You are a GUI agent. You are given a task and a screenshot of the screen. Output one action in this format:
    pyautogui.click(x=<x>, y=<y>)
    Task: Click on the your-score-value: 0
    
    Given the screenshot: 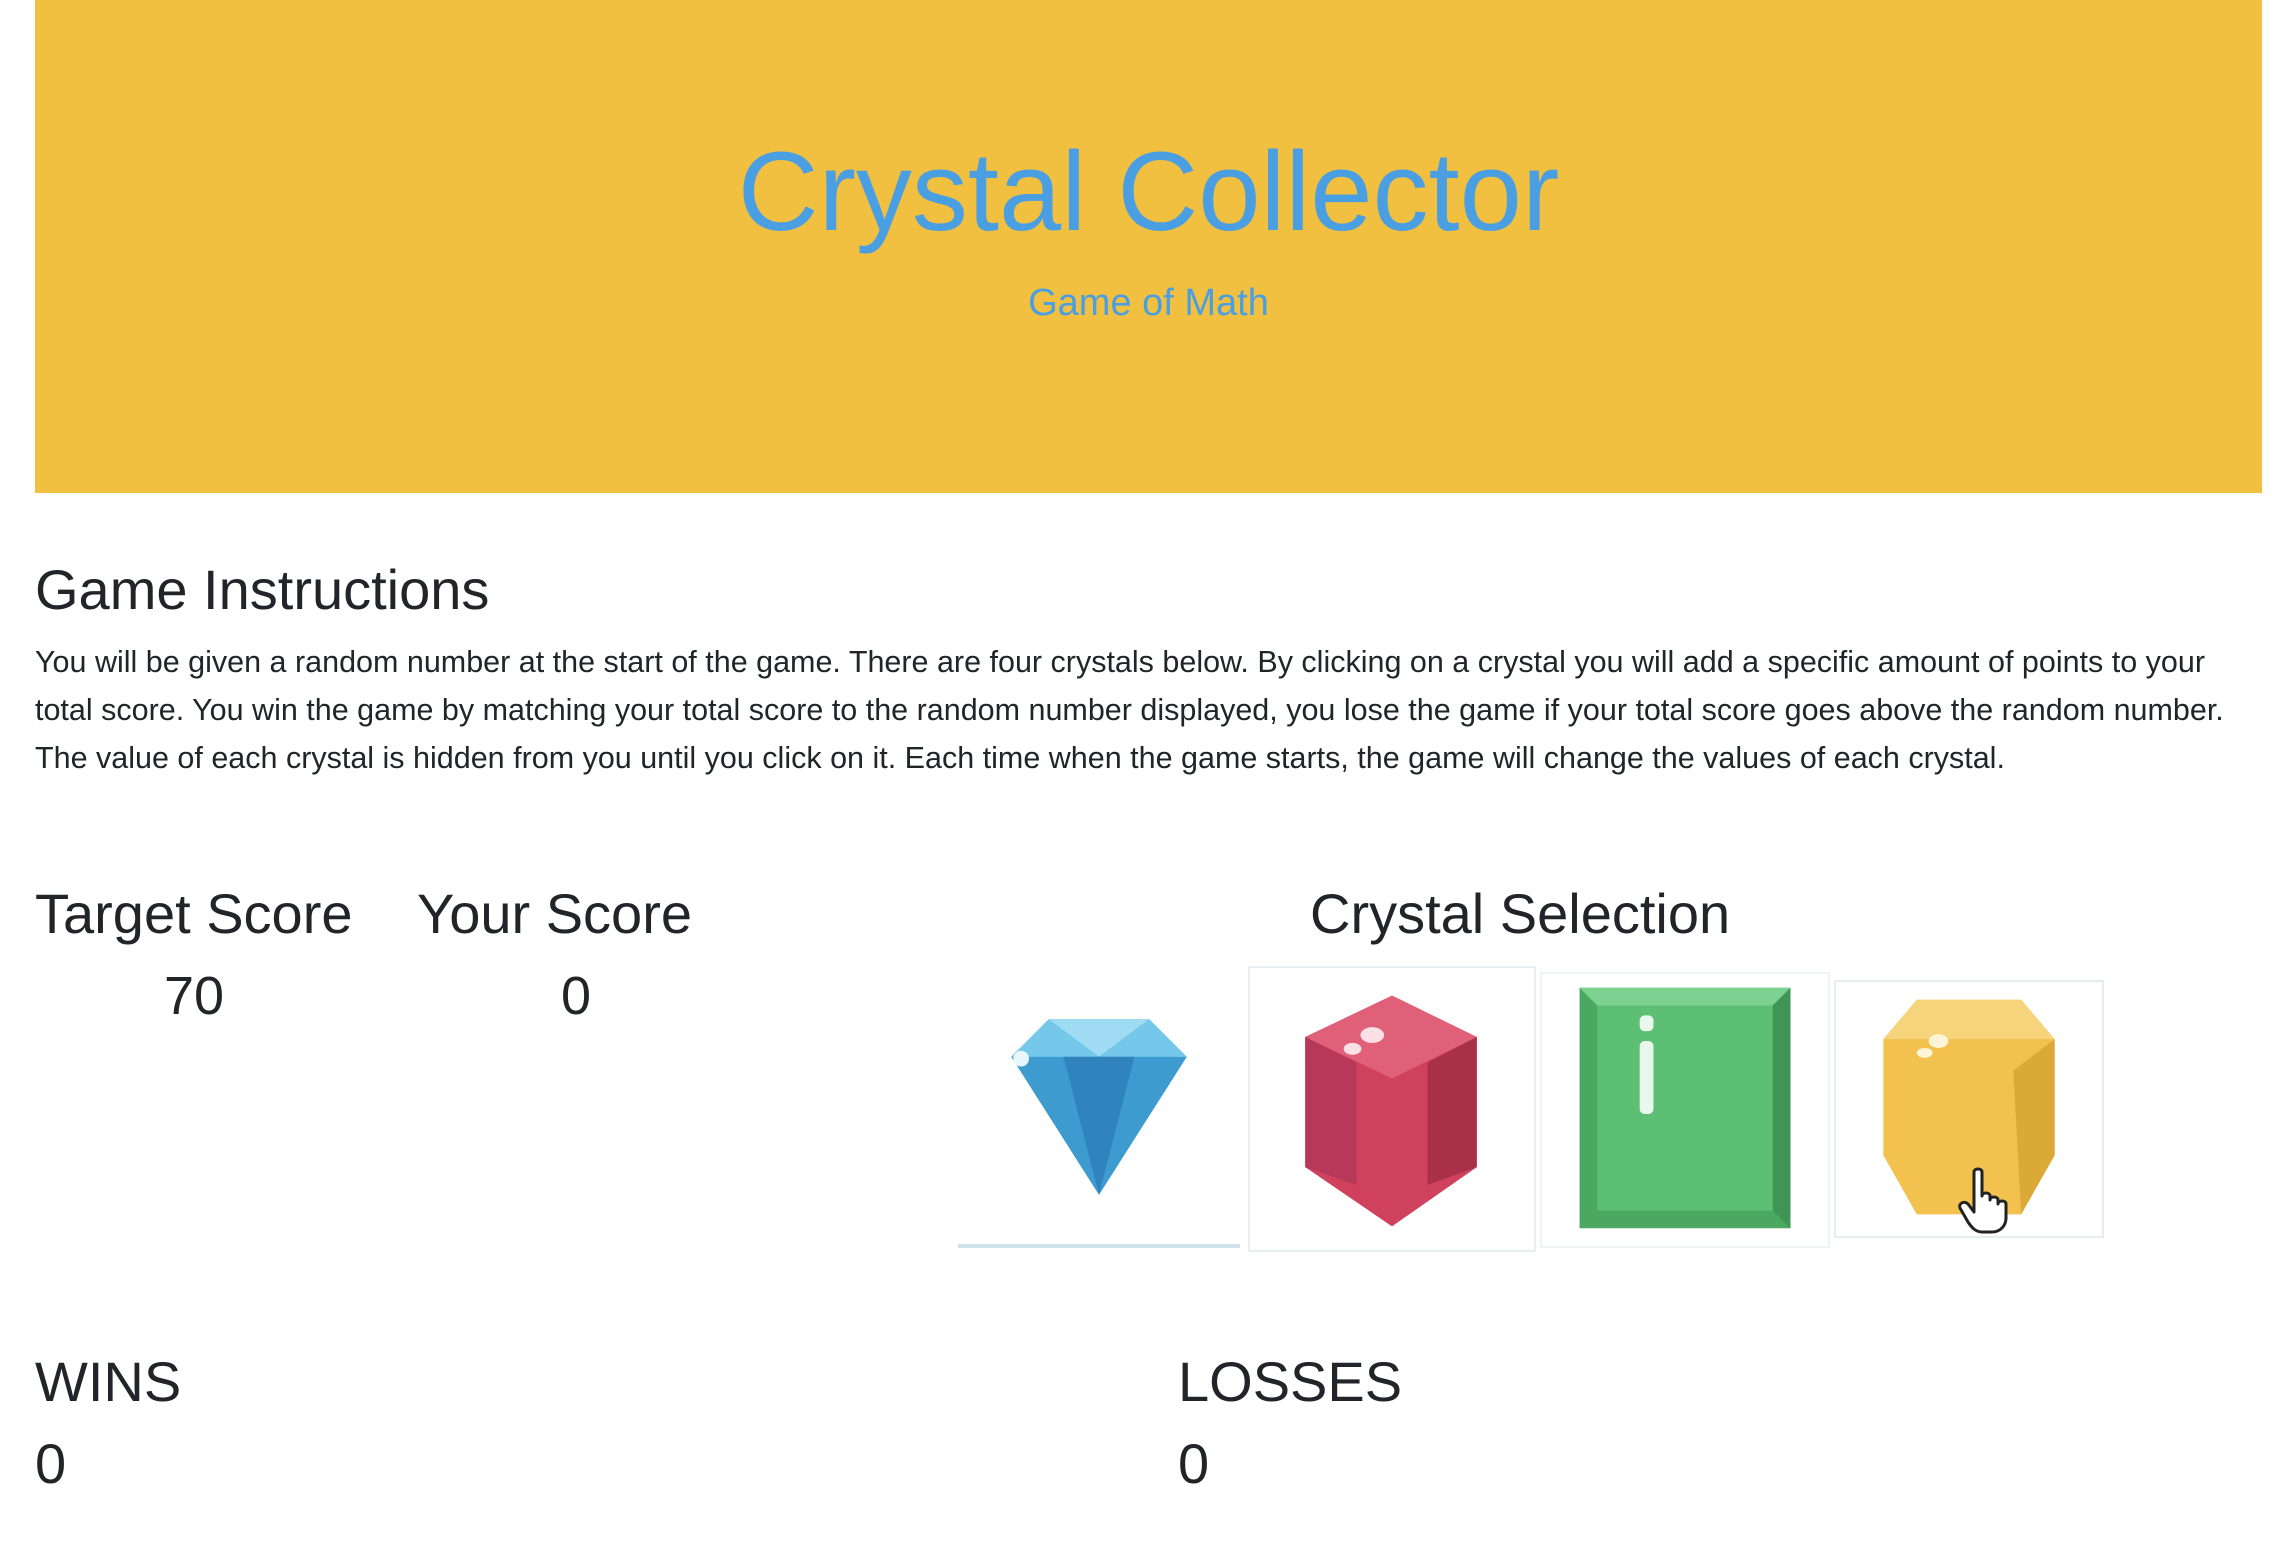 What is the action you would take?
    pyautogui.click(x=576, y=996)
    